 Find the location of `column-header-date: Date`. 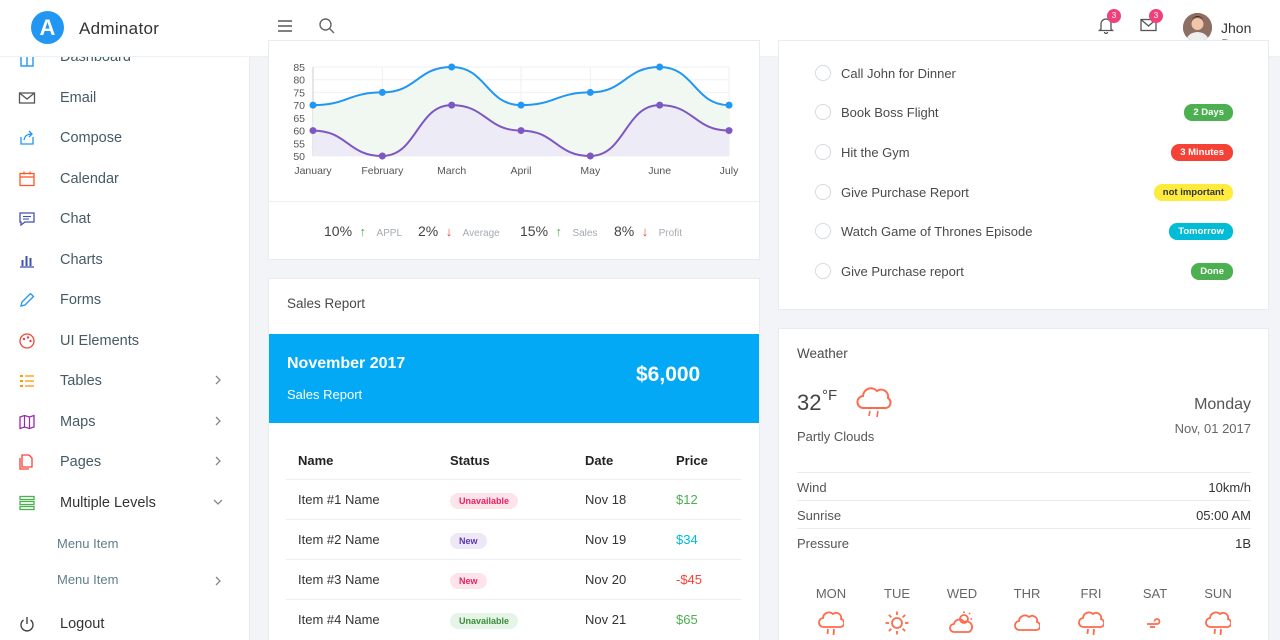

column-header-date: Date is located at coordinates (599, 460).